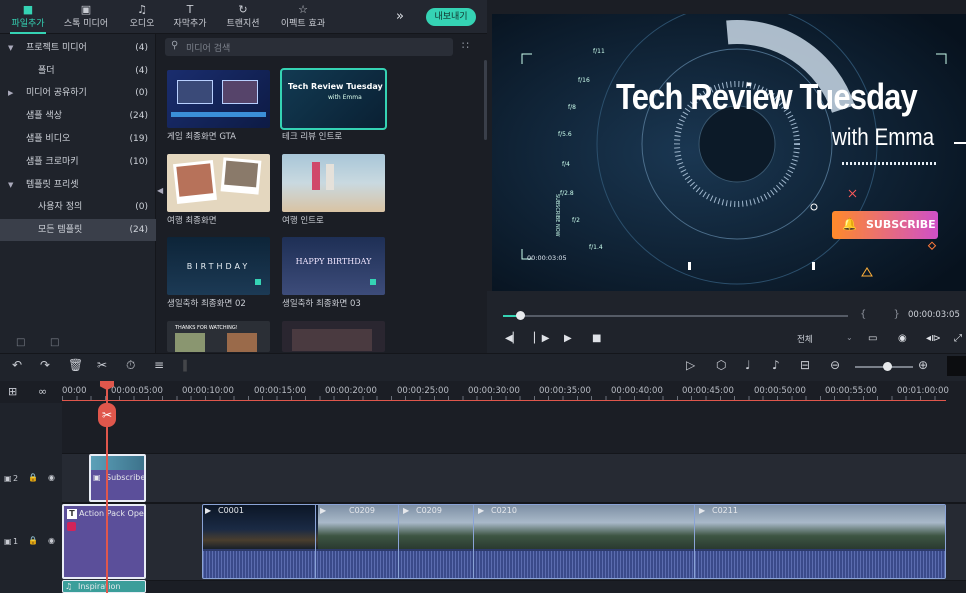 The width and height of the screenshot is (966, 593). Describe the element at coordinates (483, 367) in the screenshot. I see `timeline-toolbar` at that location.